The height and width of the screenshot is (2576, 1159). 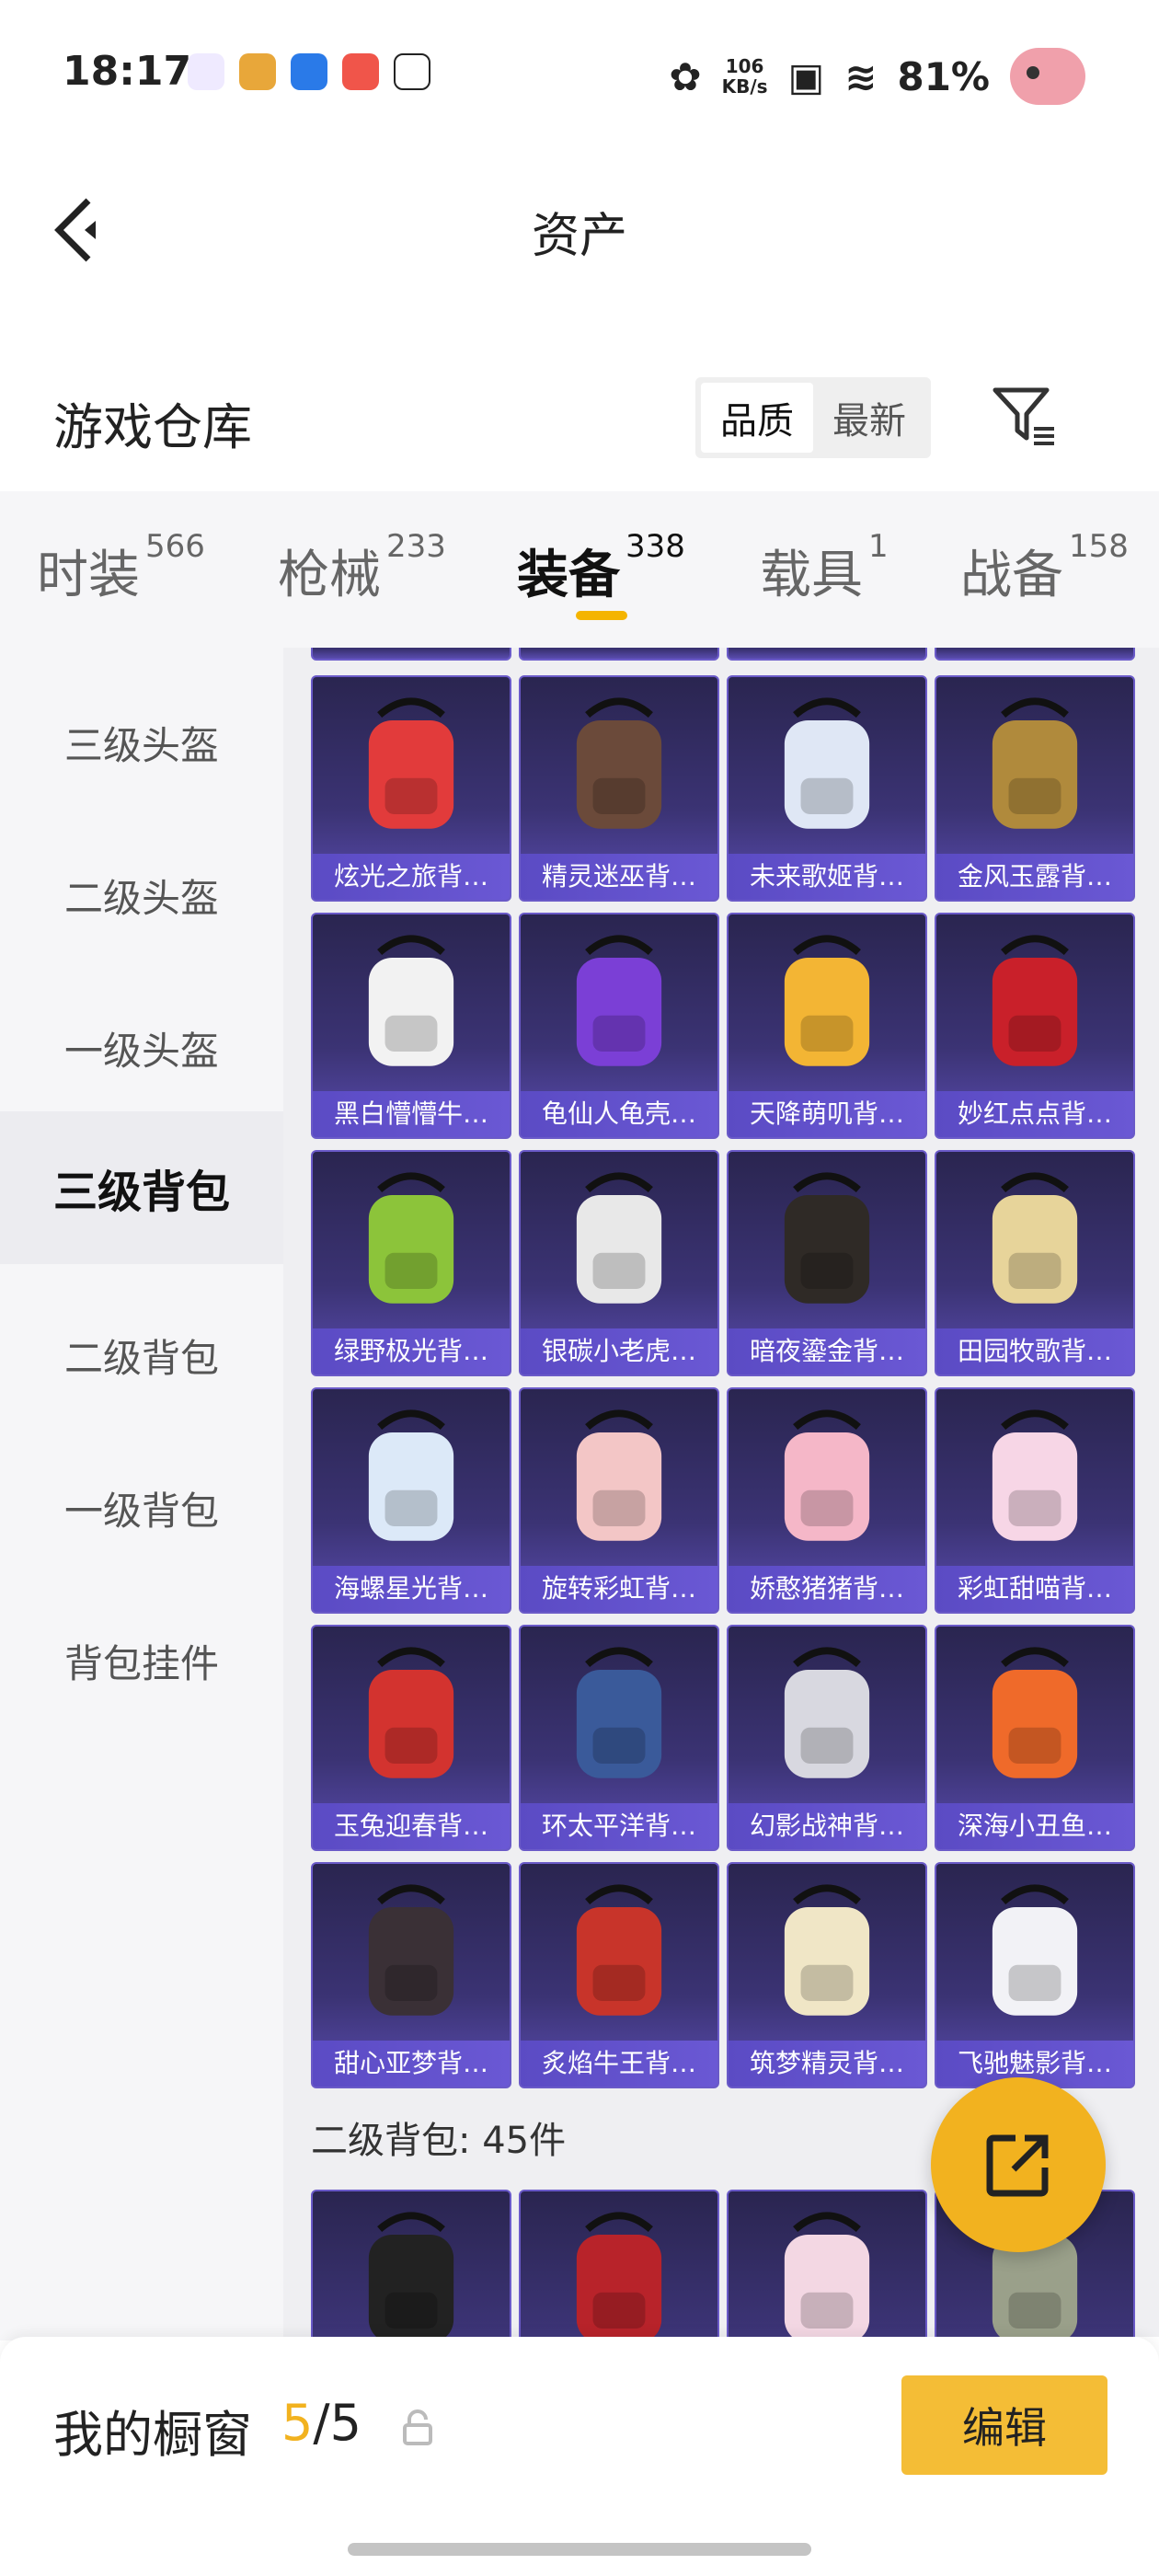 I want to click on hourglass-app-icon, so click(x=206, y=71).